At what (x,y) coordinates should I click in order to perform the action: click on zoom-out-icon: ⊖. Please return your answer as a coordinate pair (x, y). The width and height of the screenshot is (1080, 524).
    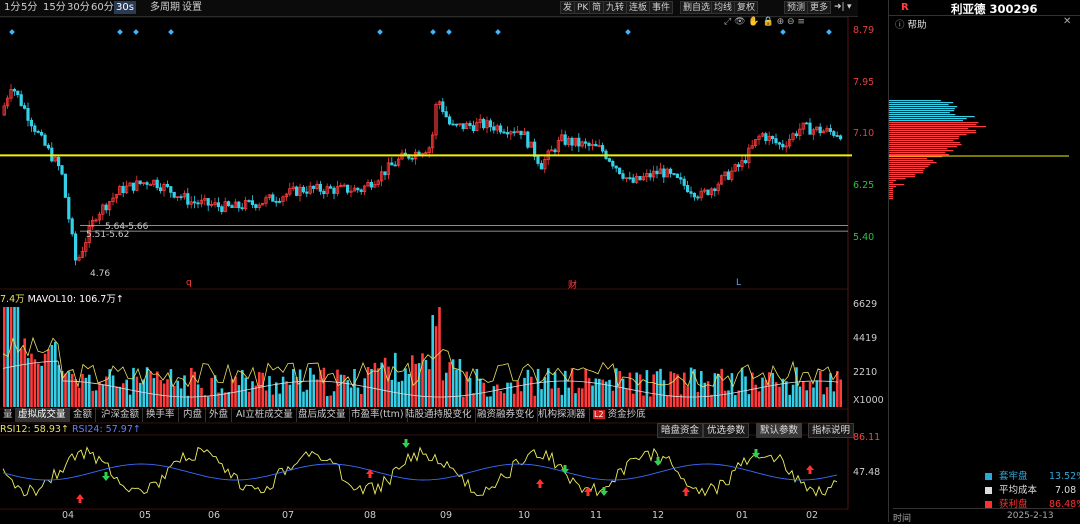
    Looking at the image, I should click on (791, 22).